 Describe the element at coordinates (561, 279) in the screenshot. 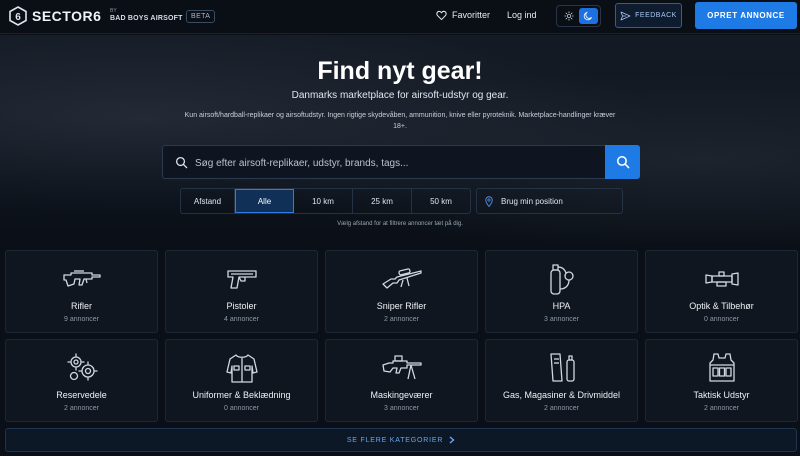

I see `hpa-tank-icon` at that location.